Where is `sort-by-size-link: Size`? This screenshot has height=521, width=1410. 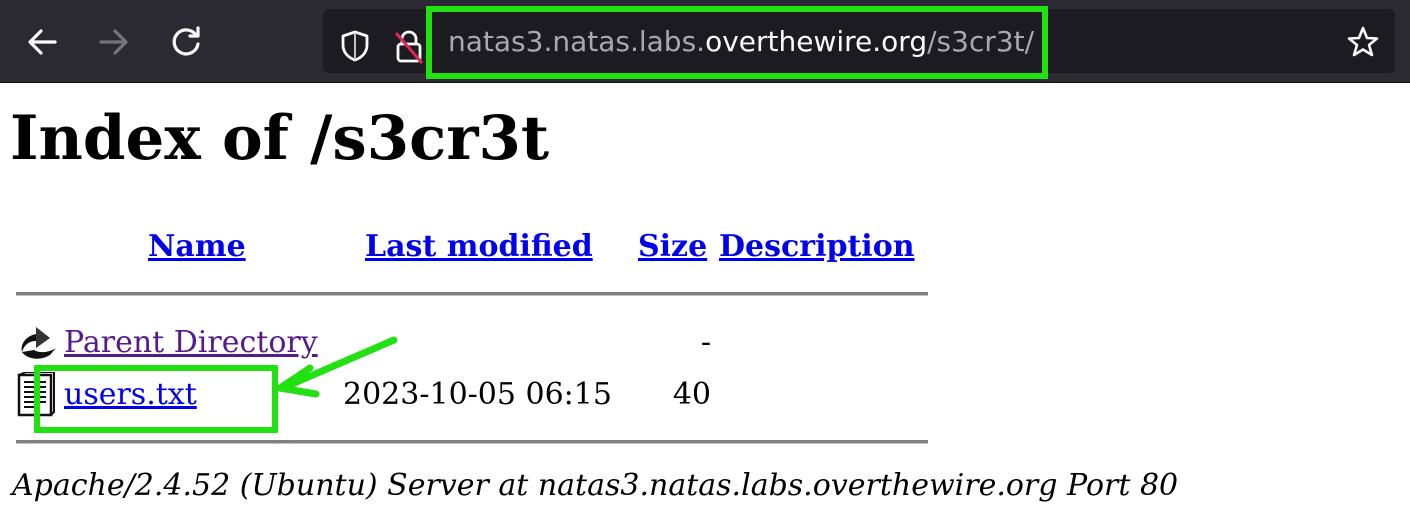
sort-by-size-link: Size is located at coordinates (672, 246).